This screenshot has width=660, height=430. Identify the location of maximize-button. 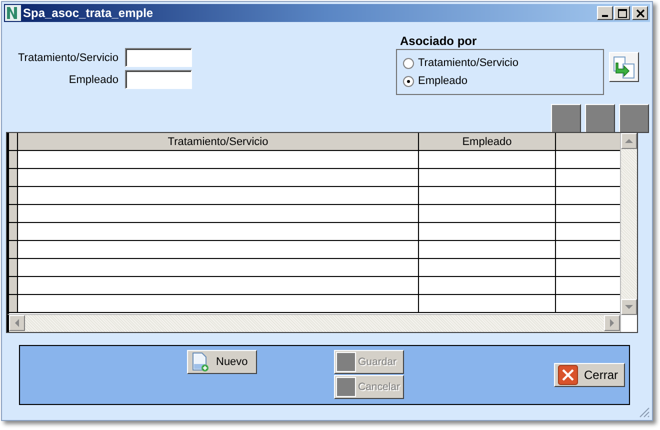
(622, 13).